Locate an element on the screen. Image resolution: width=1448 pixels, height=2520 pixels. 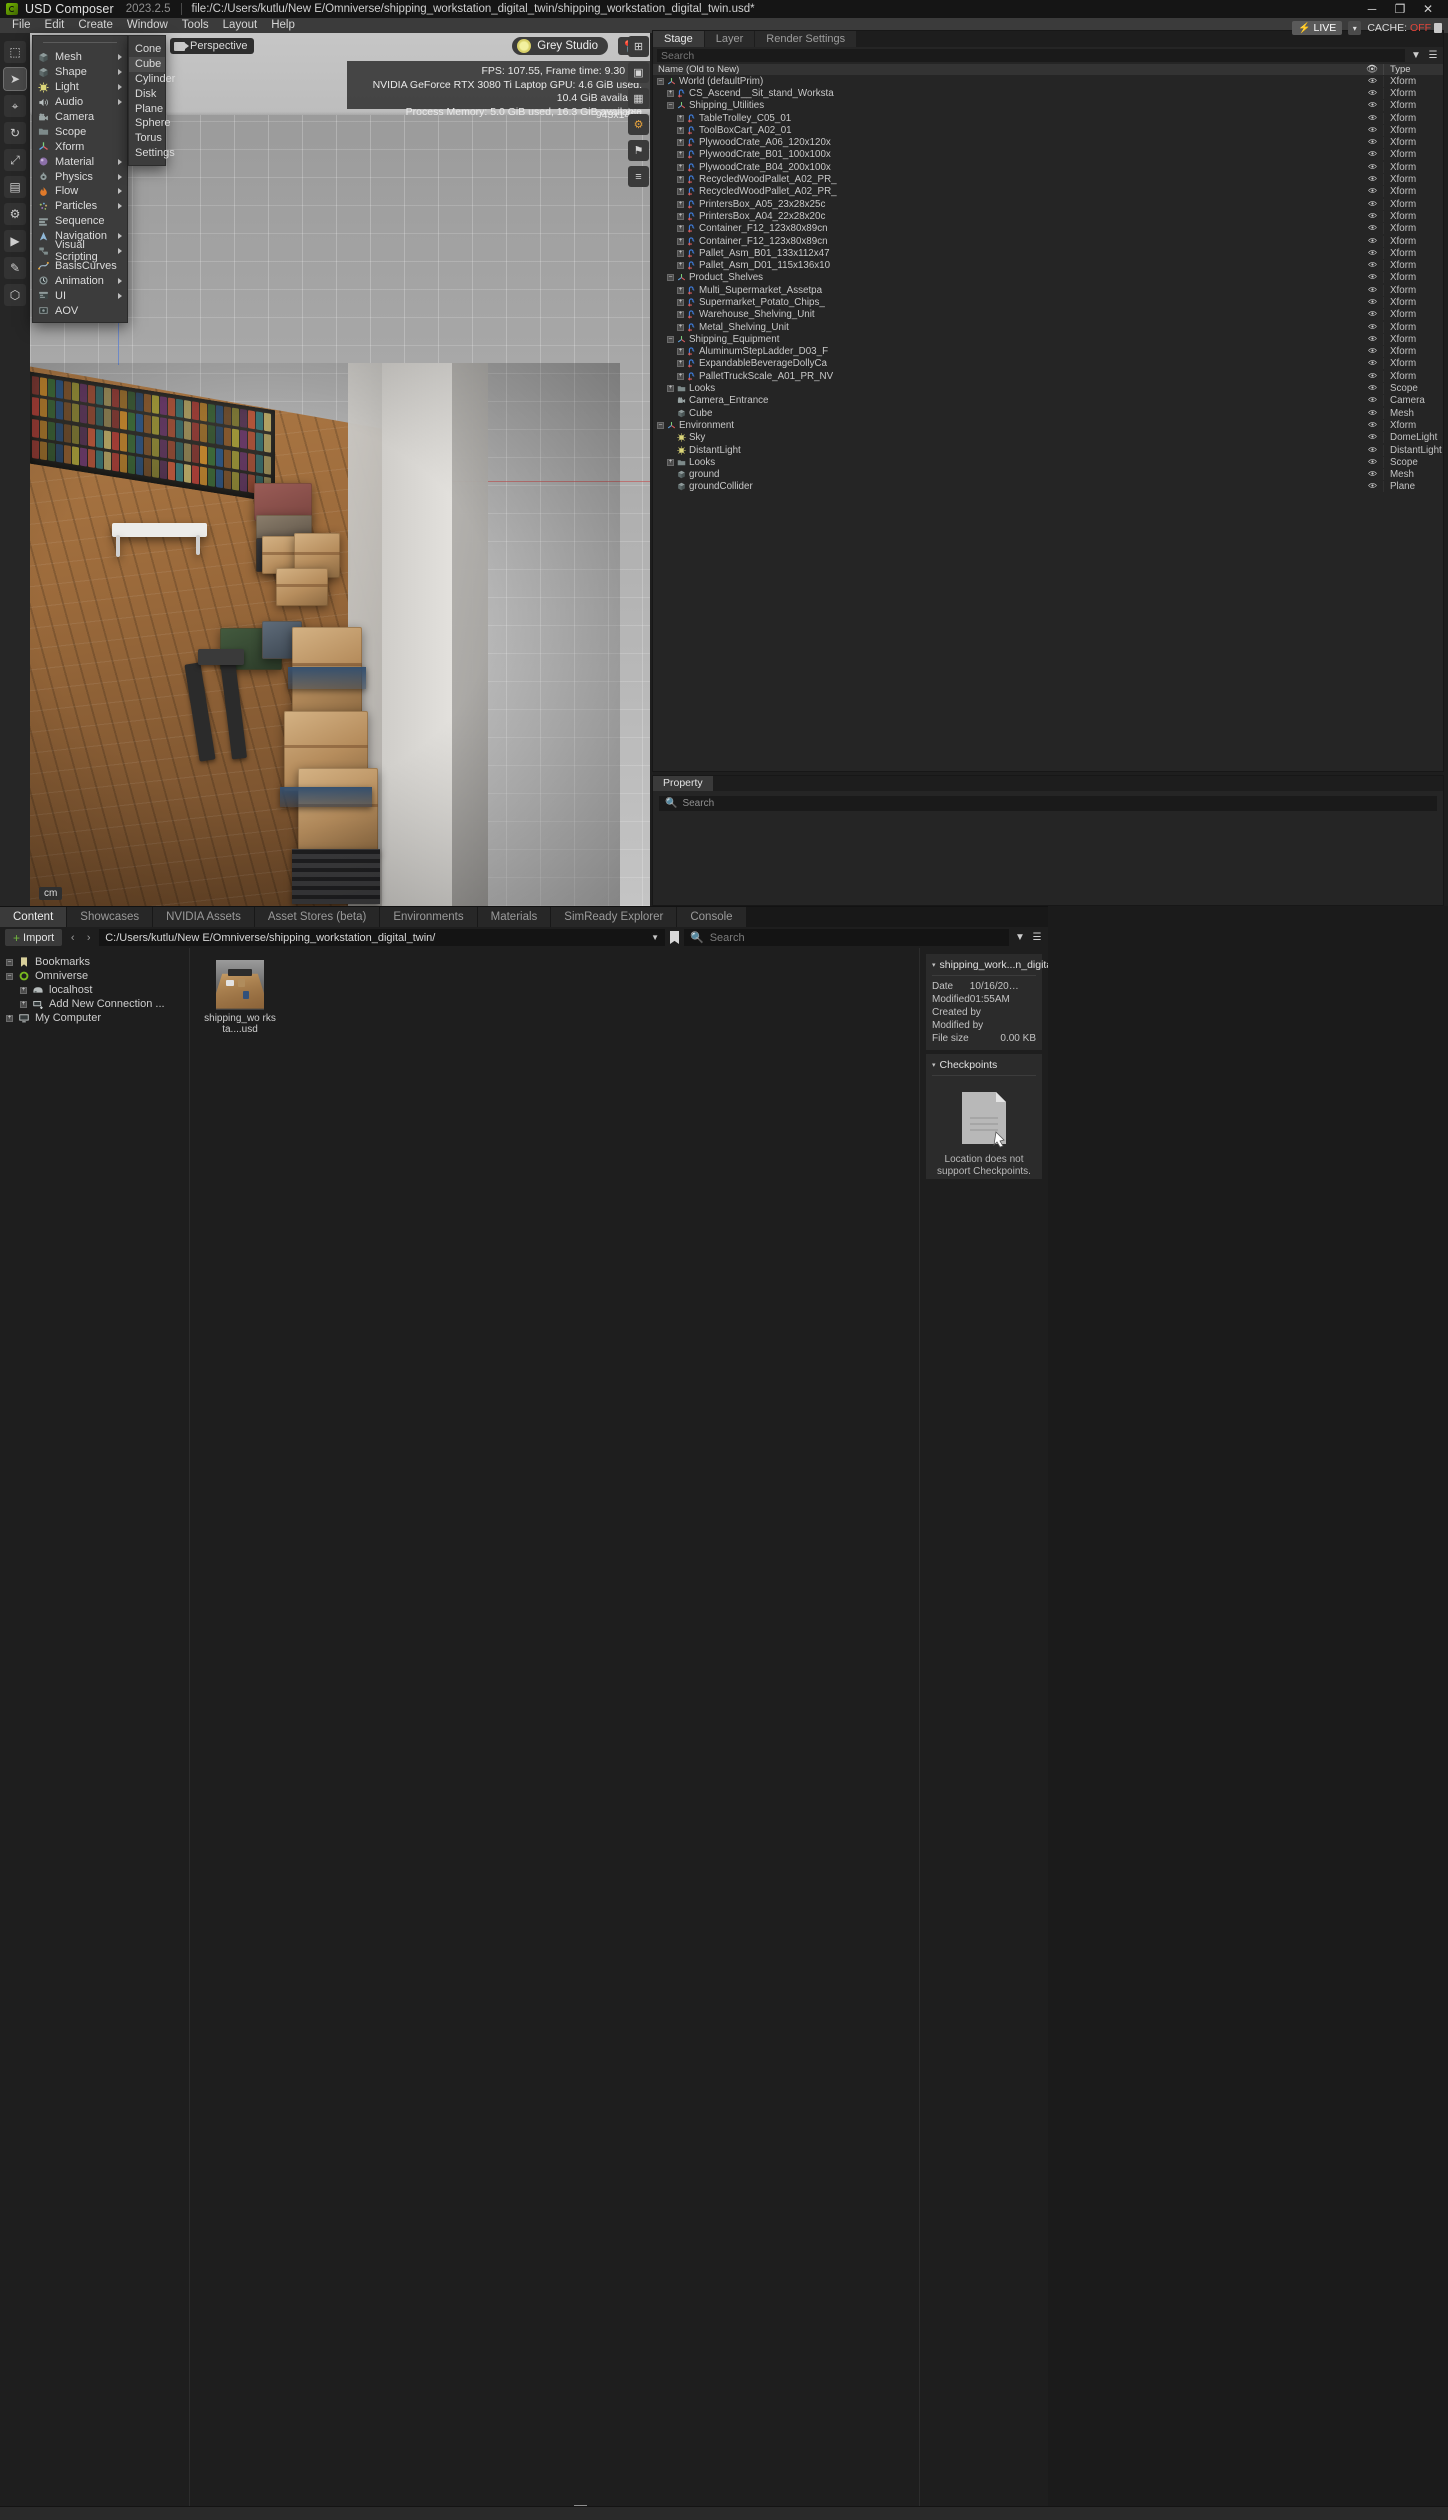
create-menu-item-light: Light is located at coordinates (80, 87).